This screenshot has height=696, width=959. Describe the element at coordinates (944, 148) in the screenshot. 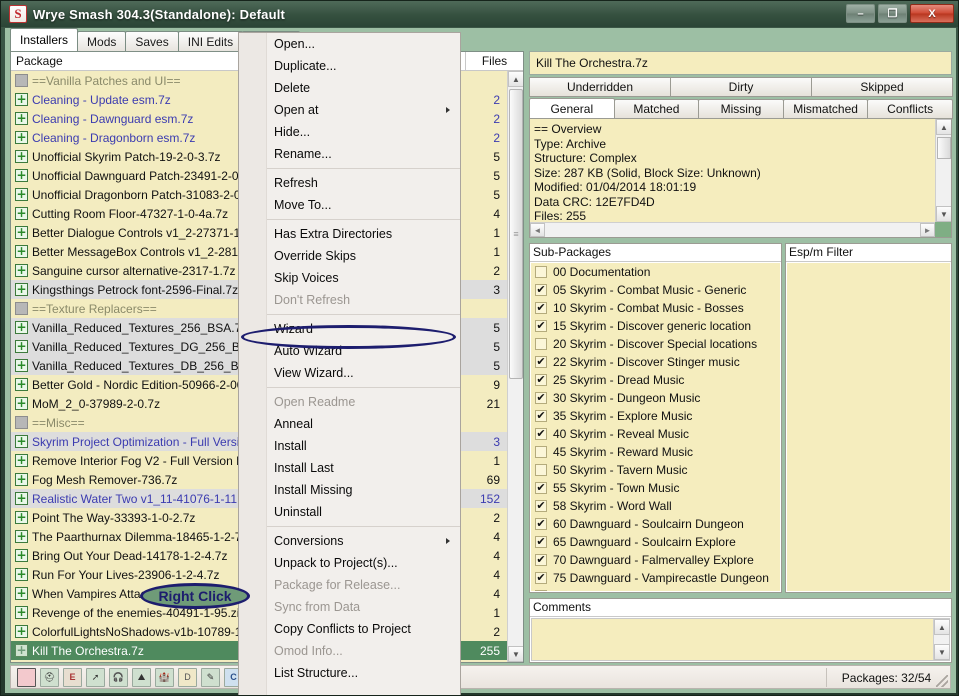

I see `general-scroll-thumb` at that location.